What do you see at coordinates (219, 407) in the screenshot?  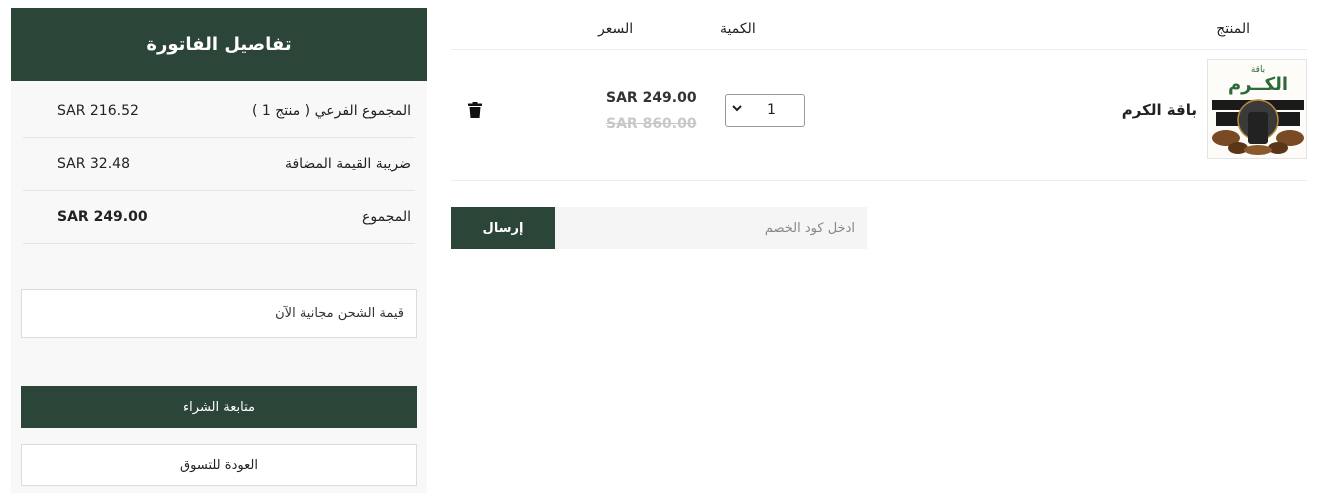 I see `checkout-button: متابعة الشراء` at bounding box center [219, 407].